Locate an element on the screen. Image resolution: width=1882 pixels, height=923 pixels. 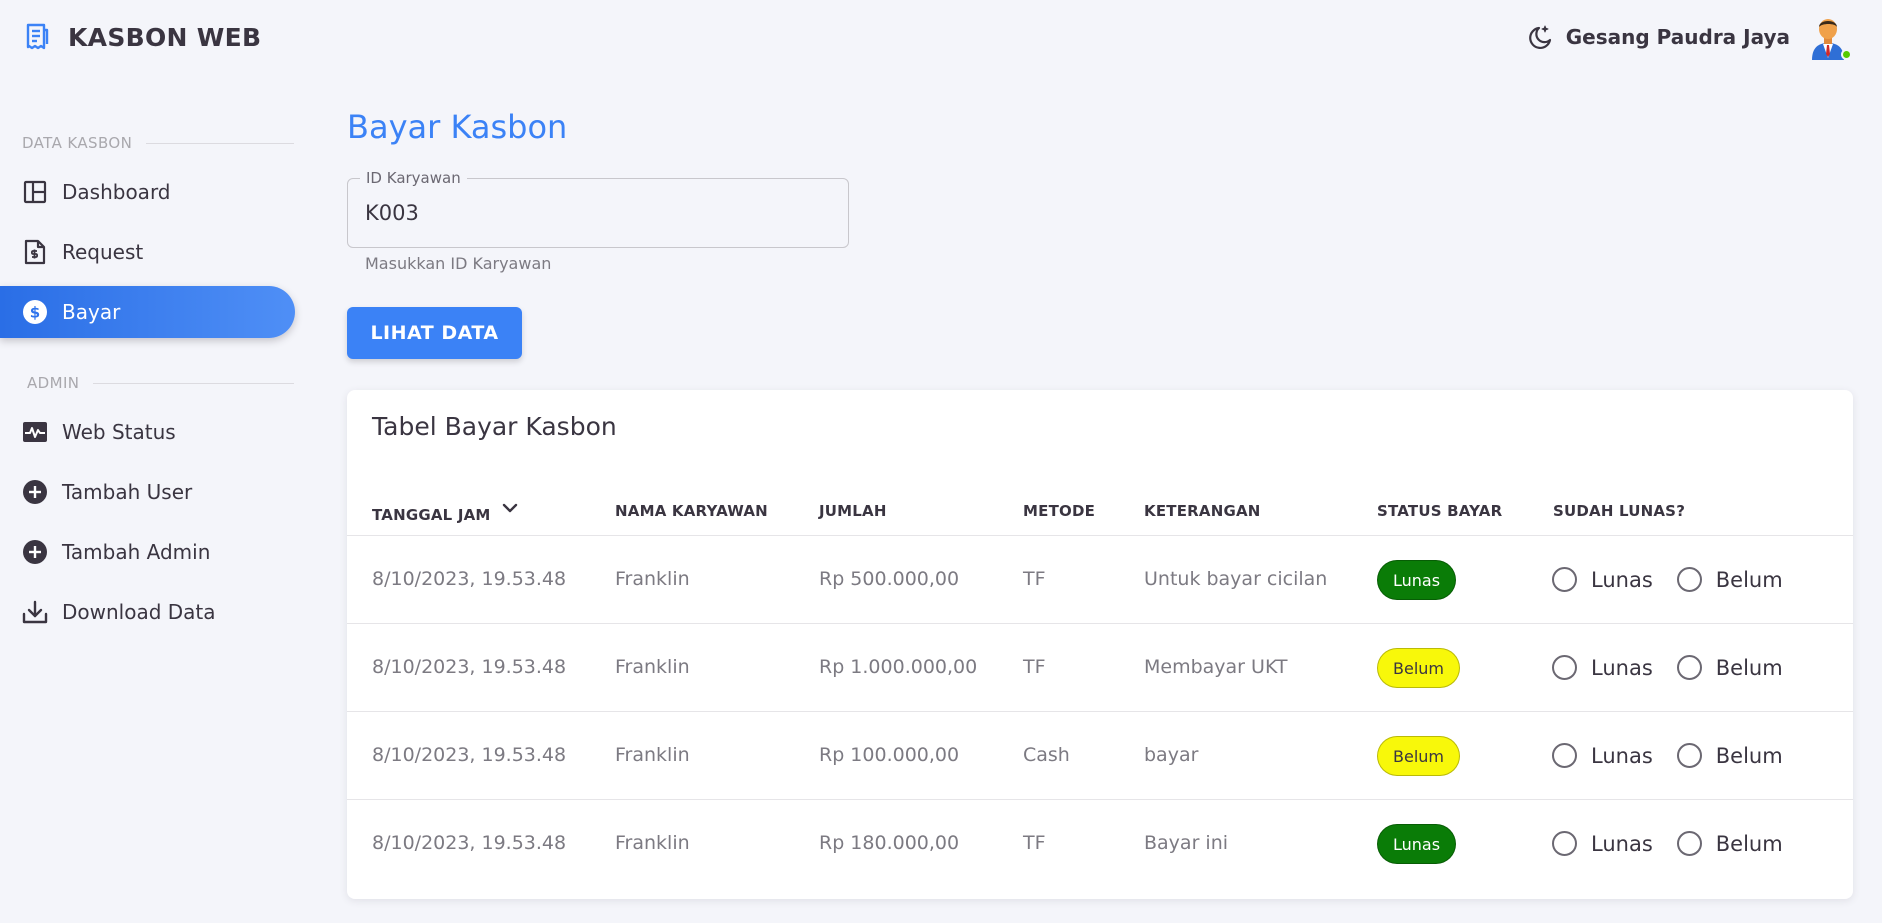
id-karyawan-helper-text: Masukkan ID Karyawan is located at coordinates (458, 263).